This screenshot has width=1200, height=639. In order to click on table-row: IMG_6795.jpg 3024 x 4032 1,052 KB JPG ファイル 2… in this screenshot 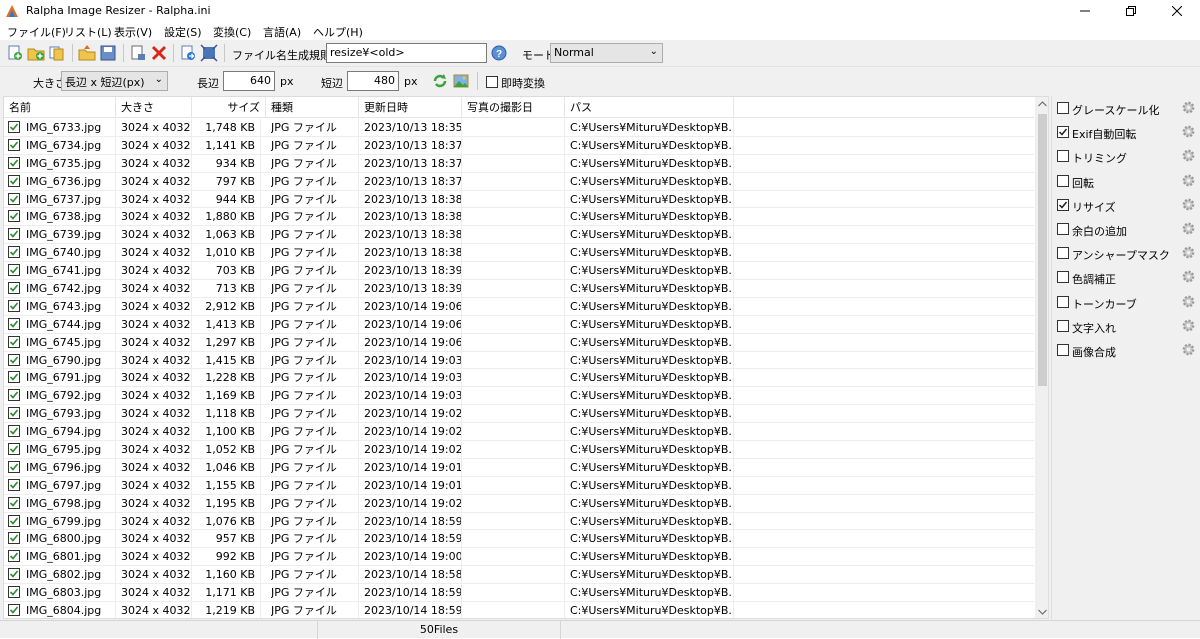, I will do `click(519, 450)`.